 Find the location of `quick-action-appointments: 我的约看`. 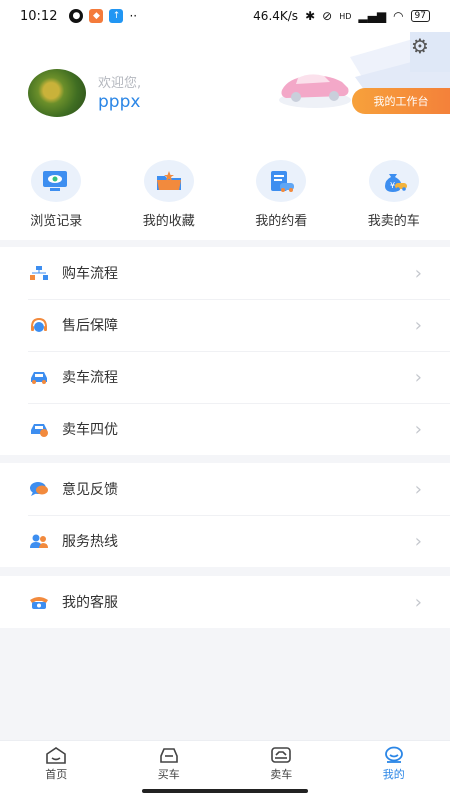

quick-action-appointments: 我的约看 is located at coordinates (281, 196).